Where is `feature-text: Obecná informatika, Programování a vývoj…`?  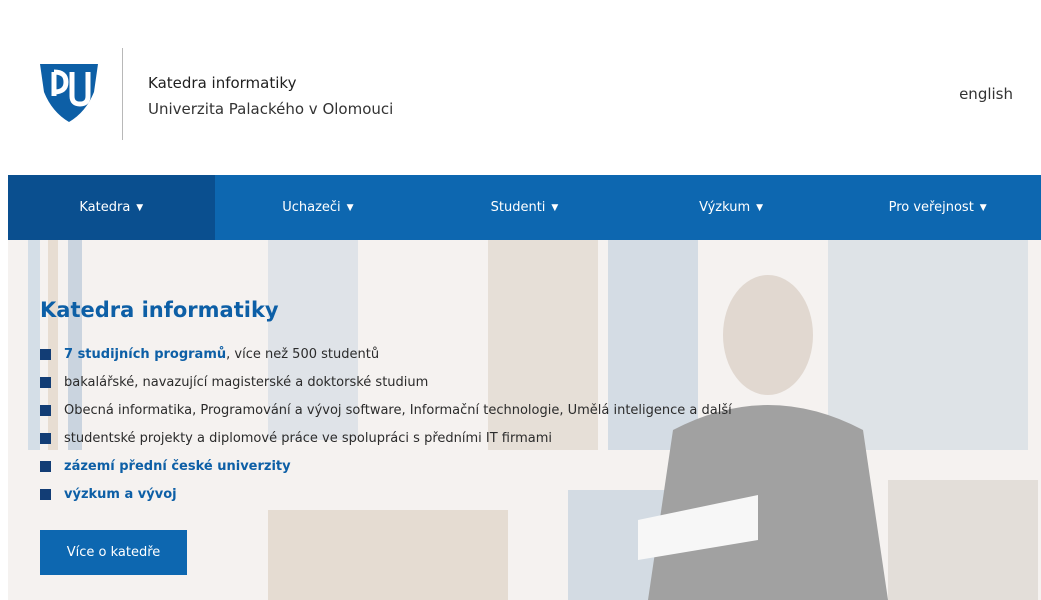 feature-text: Obecná informatika, Programování a vývoj… is located at coordinates (398, 410).